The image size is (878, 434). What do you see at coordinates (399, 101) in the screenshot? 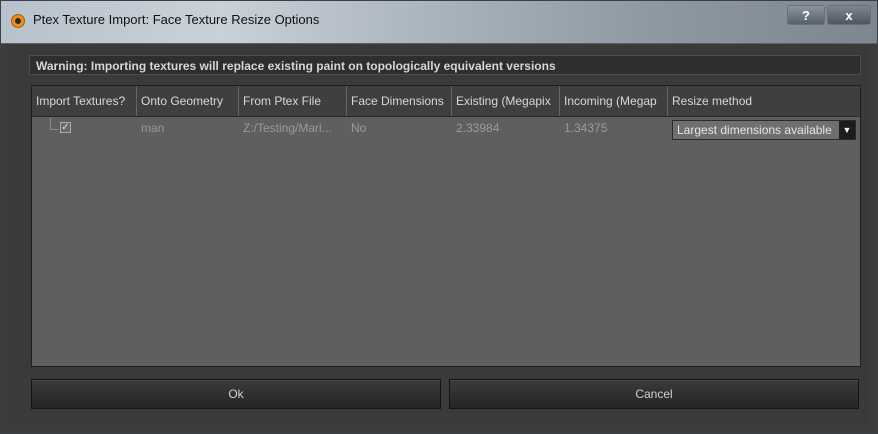
I see `header-face-dimensions: Face Dimensions` at bounding box center [399, 101].